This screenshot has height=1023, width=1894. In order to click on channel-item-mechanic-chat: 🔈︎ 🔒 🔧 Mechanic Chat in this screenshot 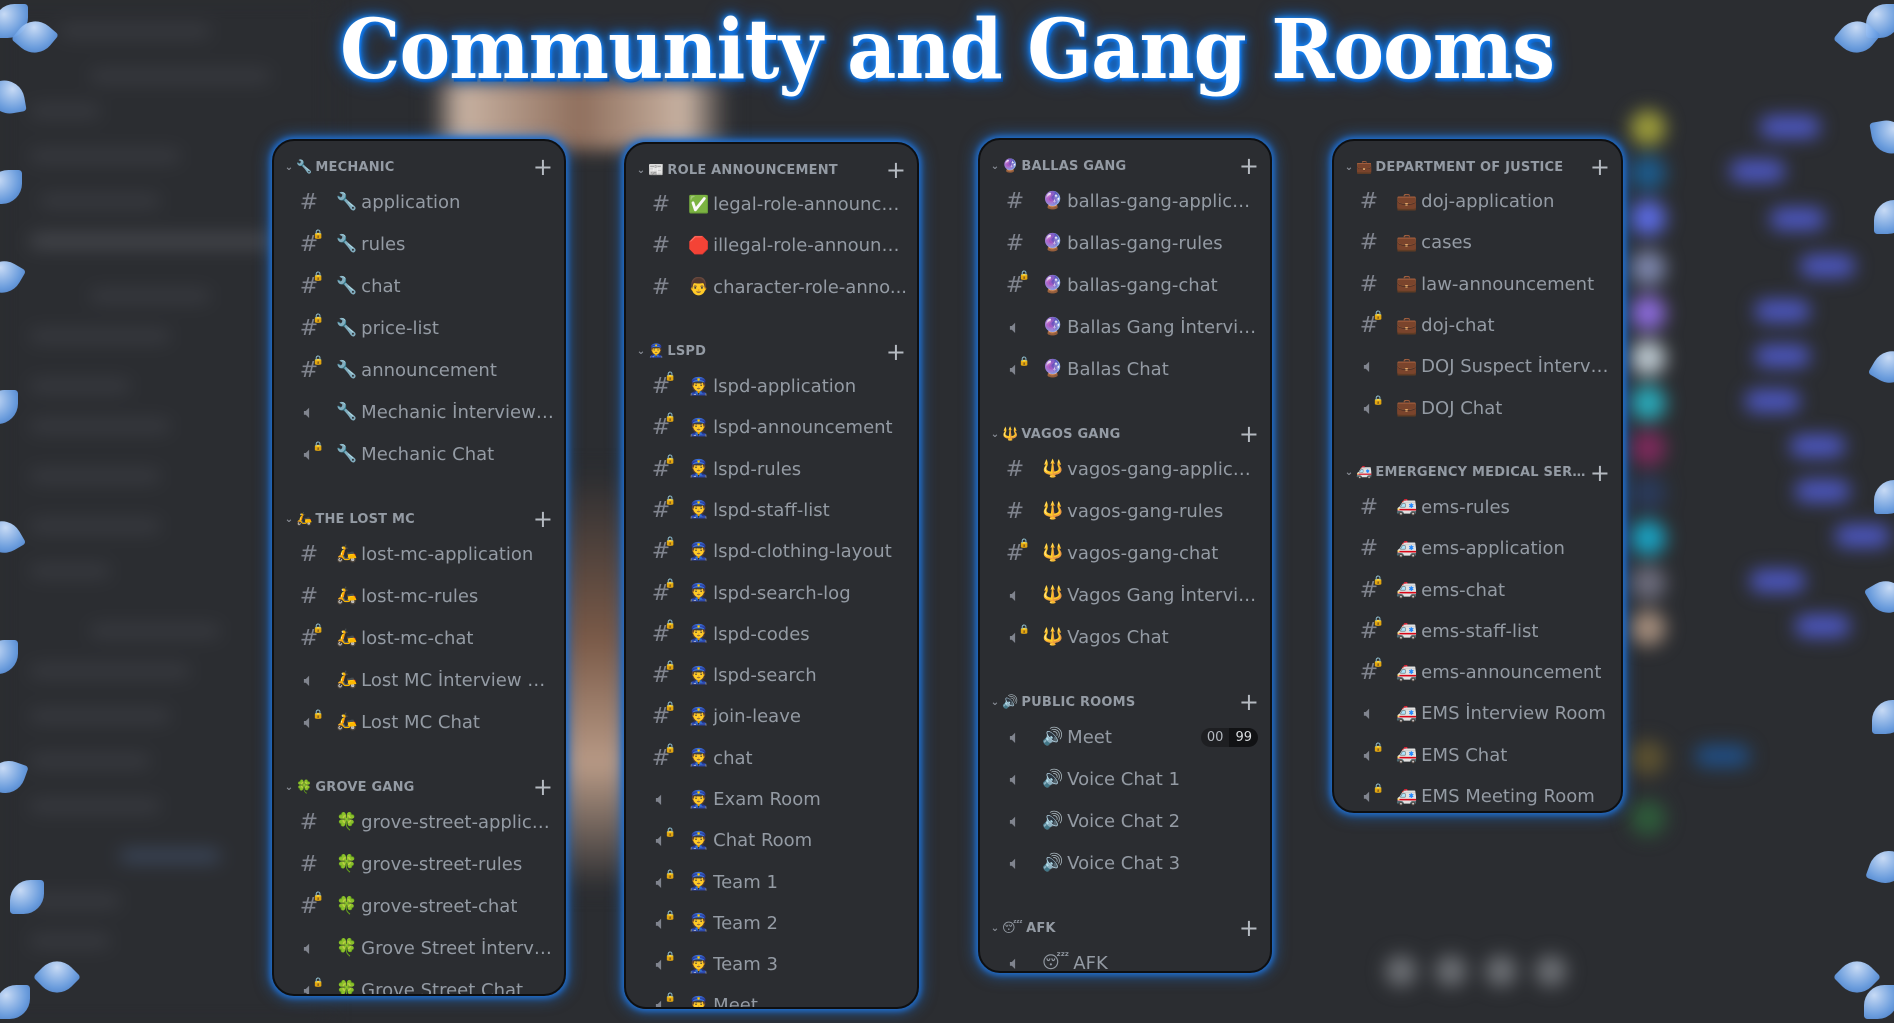, I will do `click(417, 454)`.